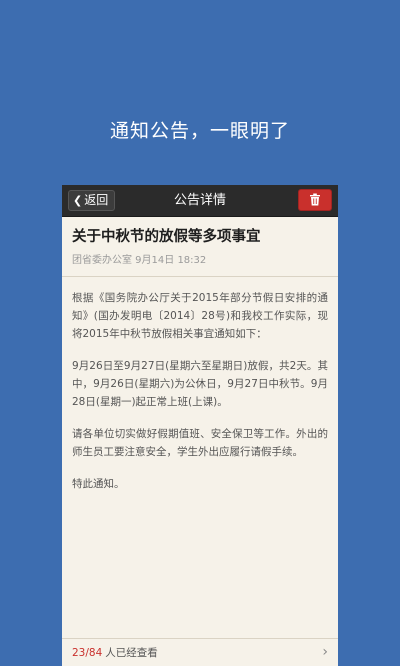 The width and height of the screenshot is (400, 666). Describe the element at coordinates (98, 484) in the screenshot. I see `notice-paragraph: 特此通知。` at that location.